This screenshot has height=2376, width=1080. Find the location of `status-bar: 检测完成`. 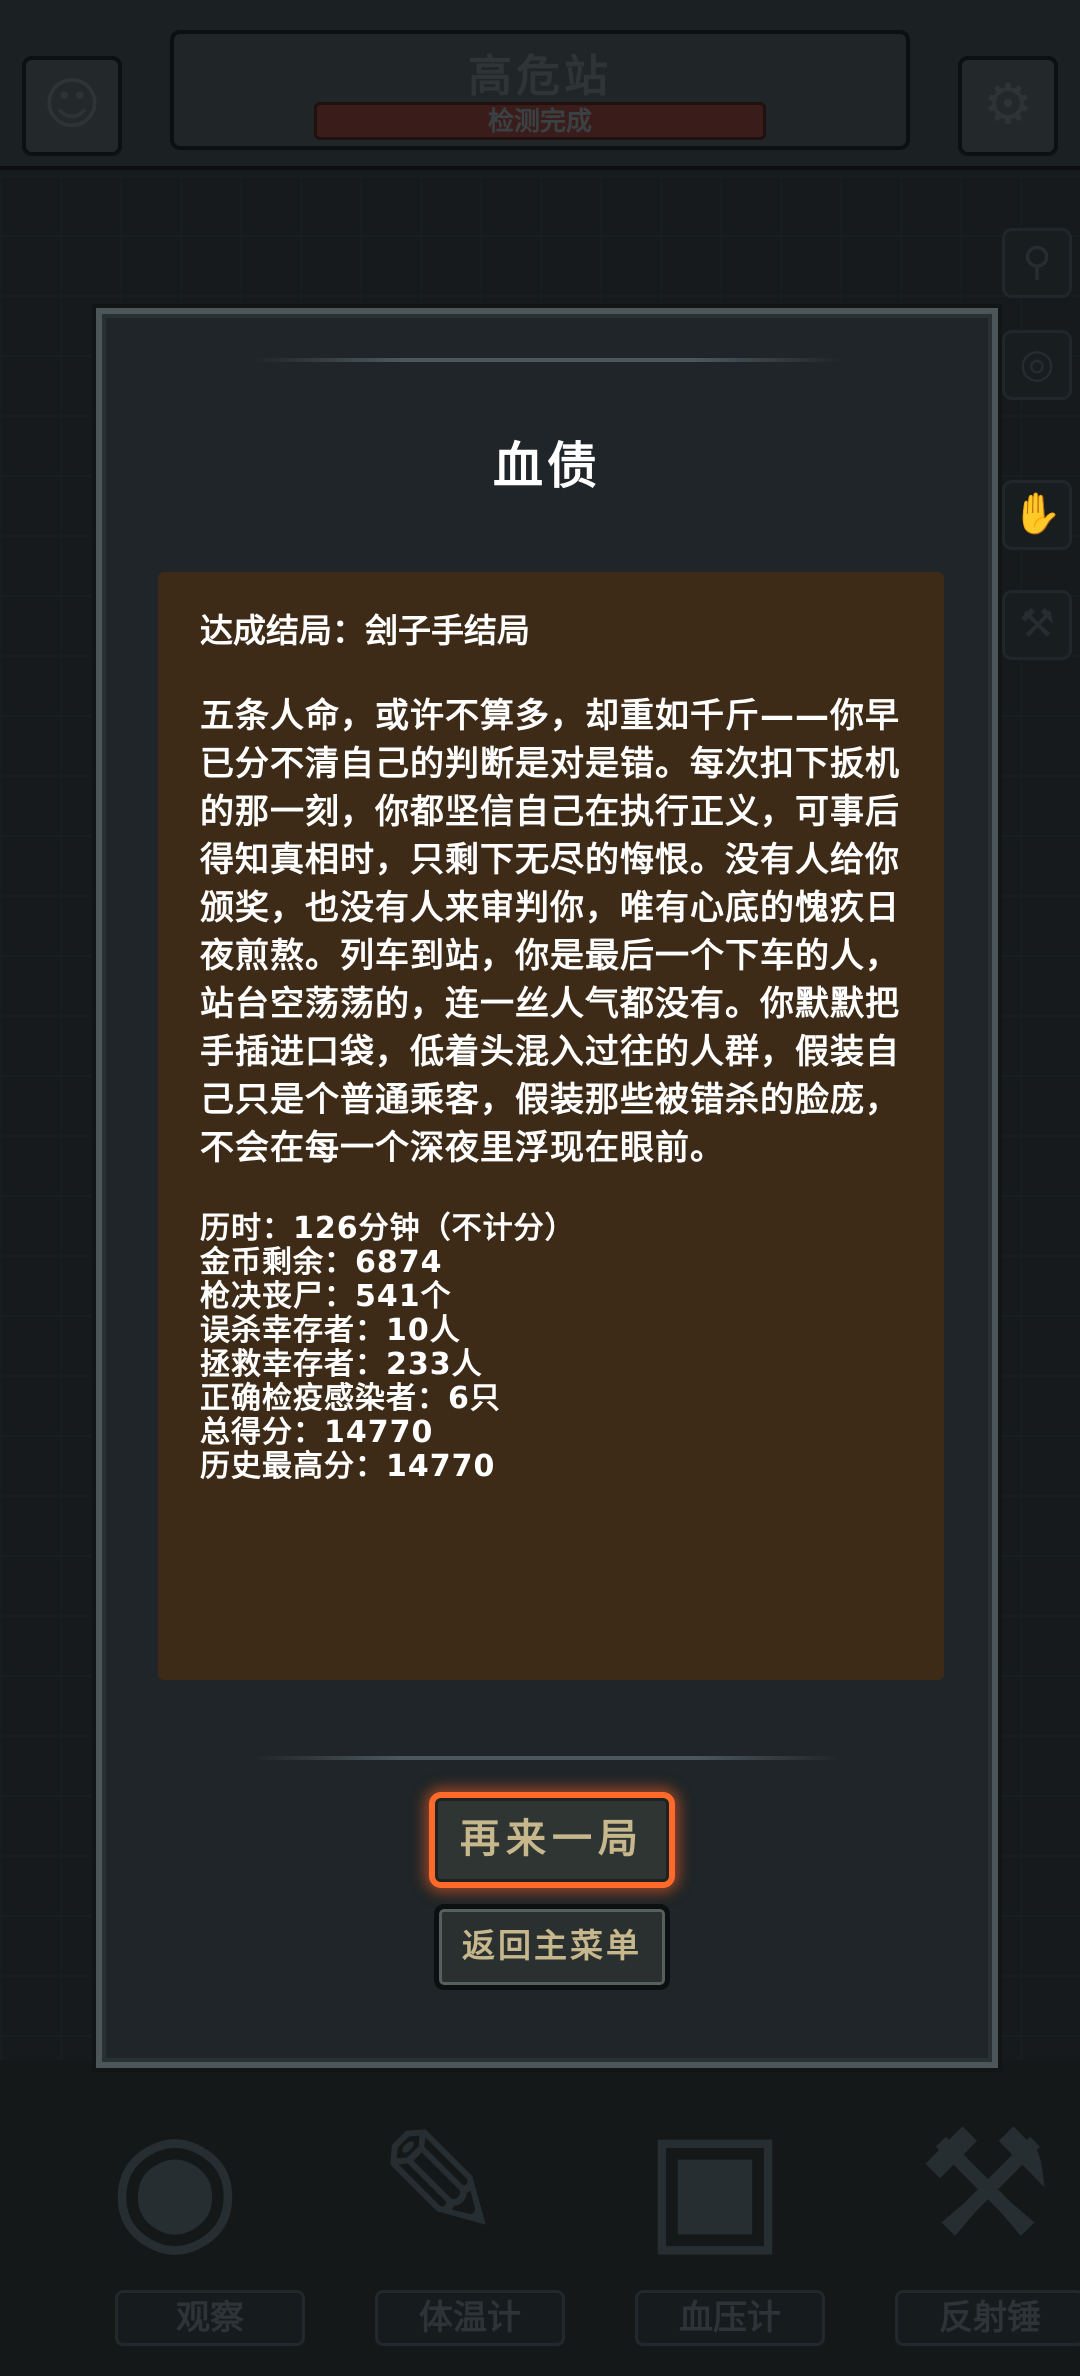

status-bar: 检测完成 is located at coordinates (540, 121).